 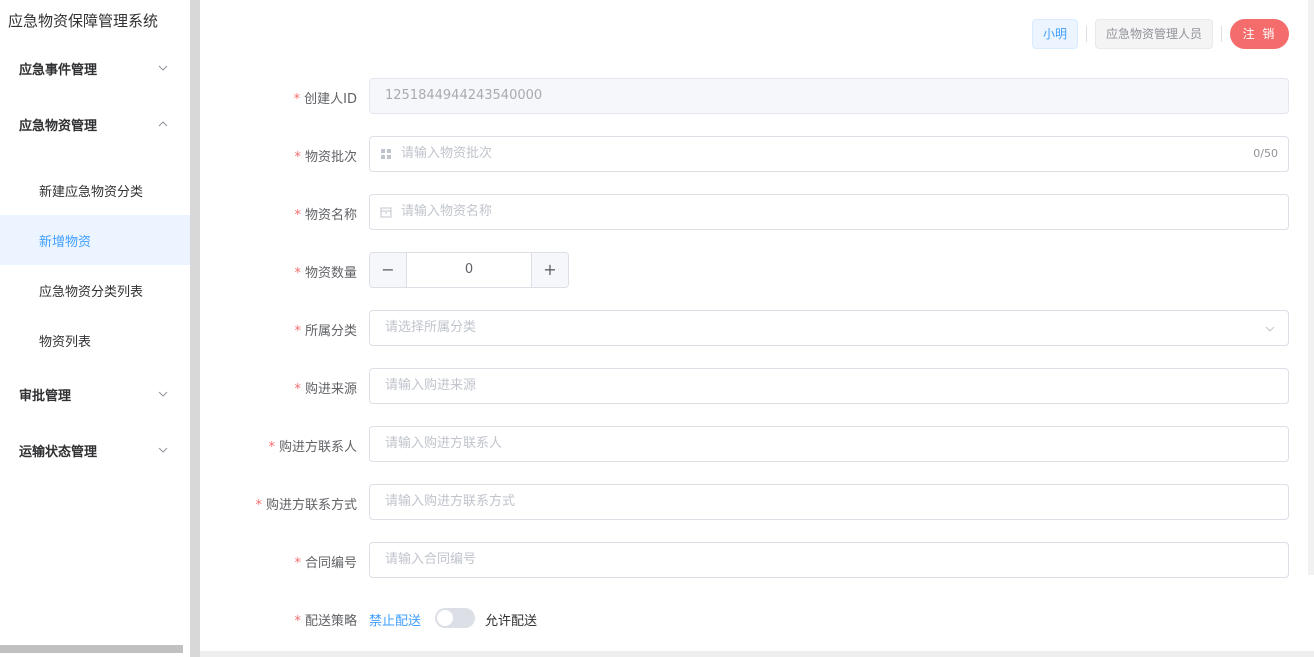 I want to click on batch-label: * 物资批次, so click(x=325, y=155).